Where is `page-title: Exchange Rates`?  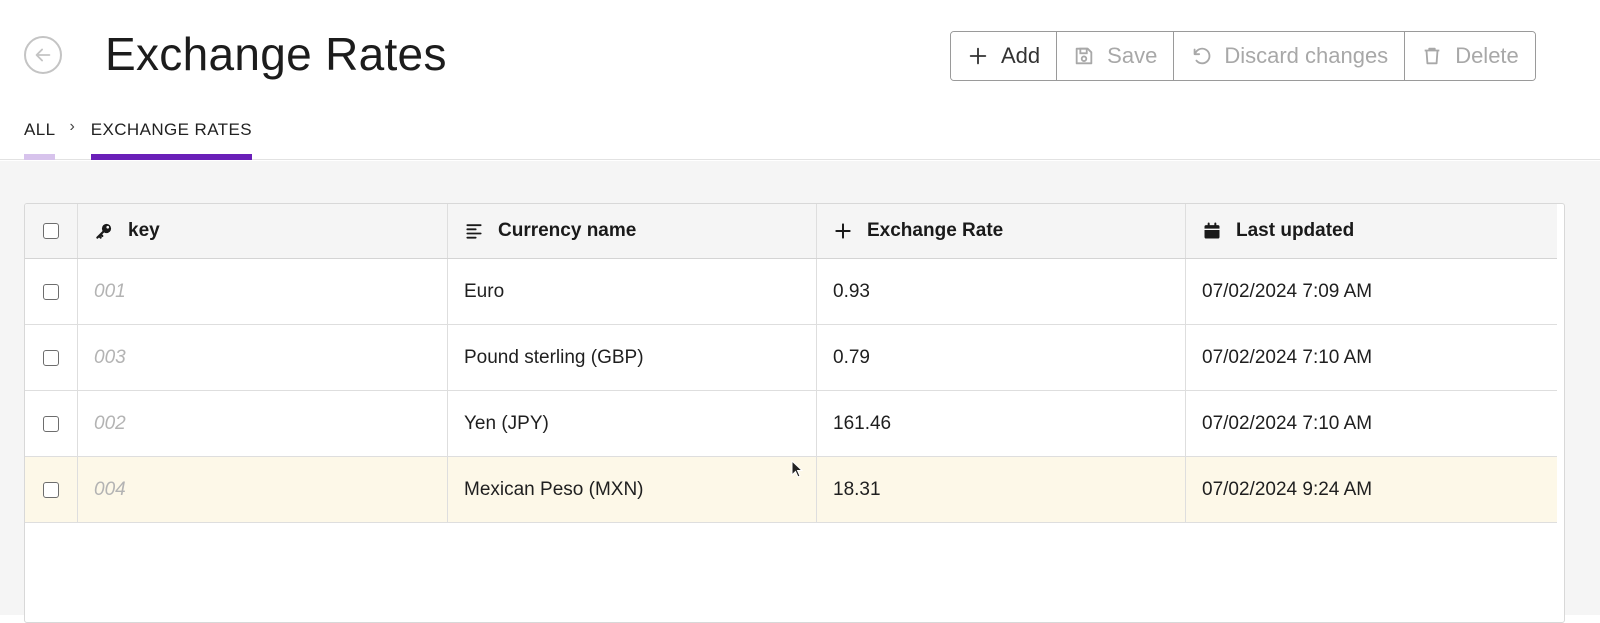 page-title: Exchange Rates is located at coordinates (276, 54).